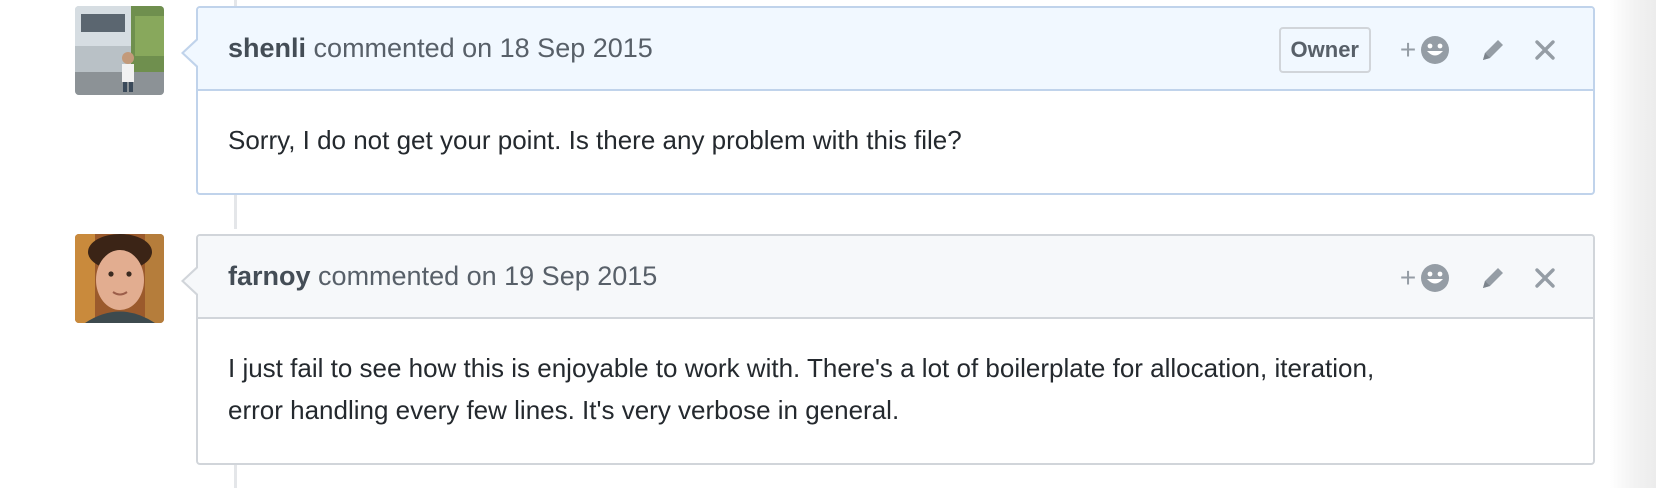 The width and height of the screenshot is (1656, 488). I want to click on comment-actions: +, so click(1479, 277).